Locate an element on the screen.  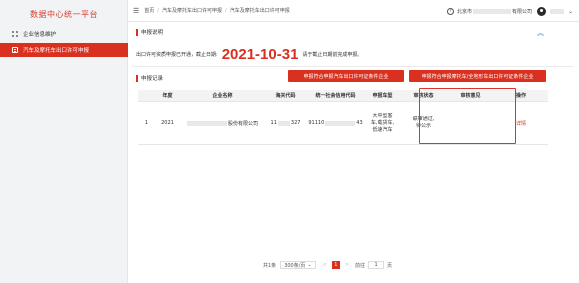
collapse-icon: ︽ is located at coordinates (540, 33).